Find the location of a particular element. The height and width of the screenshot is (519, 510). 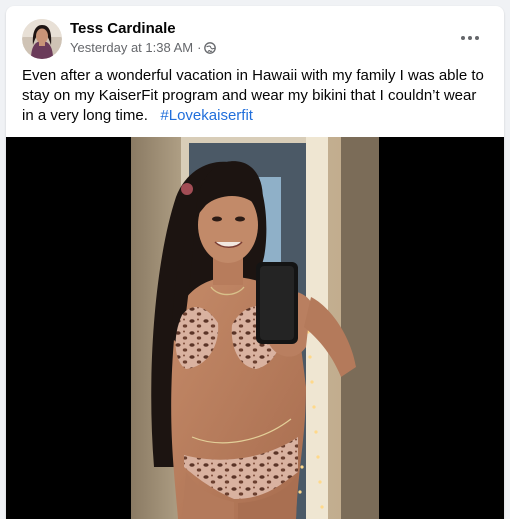

post-timestamp: Yesterday at 1:38 AM is located at coordinates (131, 47).